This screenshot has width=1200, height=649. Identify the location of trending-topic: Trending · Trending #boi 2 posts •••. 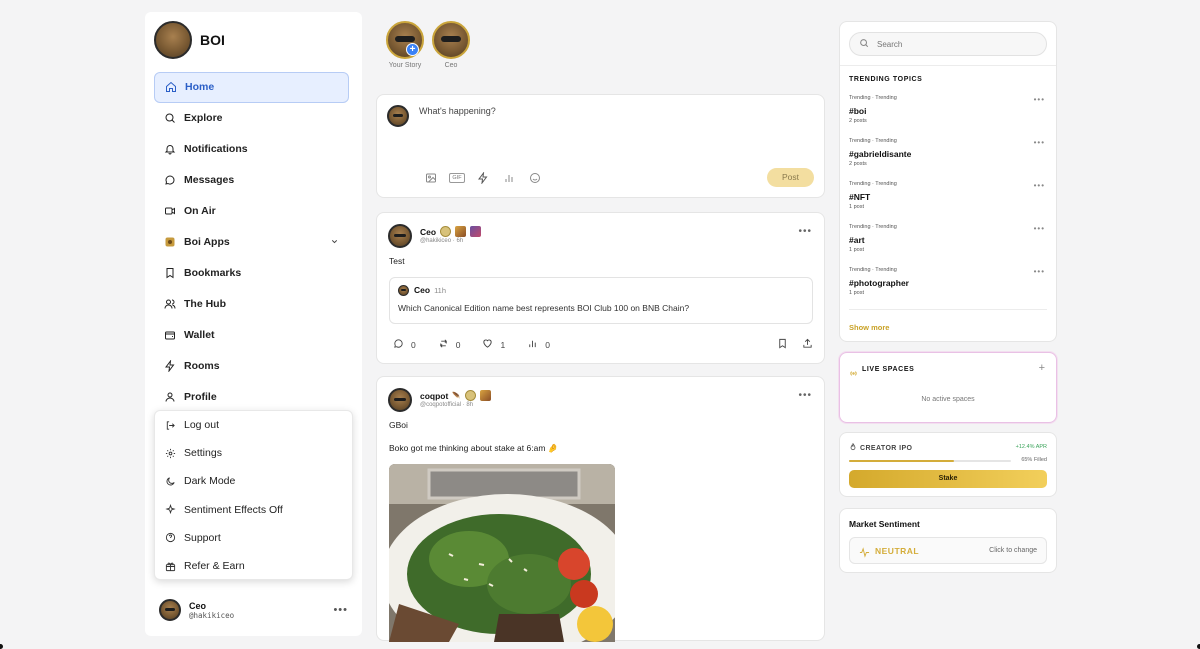
(948, 109).